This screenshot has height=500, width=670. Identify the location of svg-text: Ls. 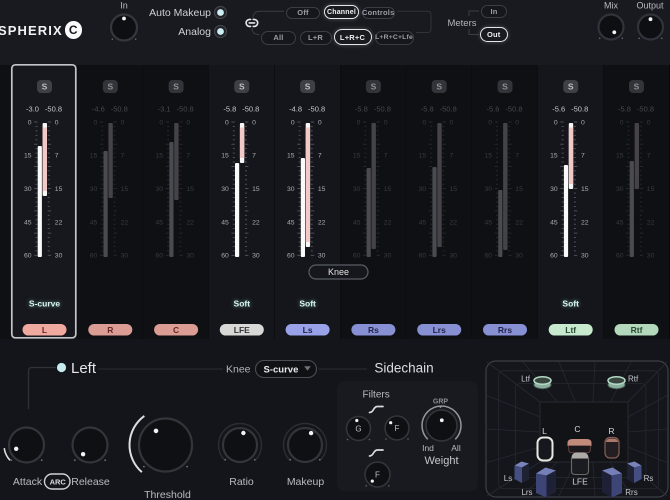
(508, 478).